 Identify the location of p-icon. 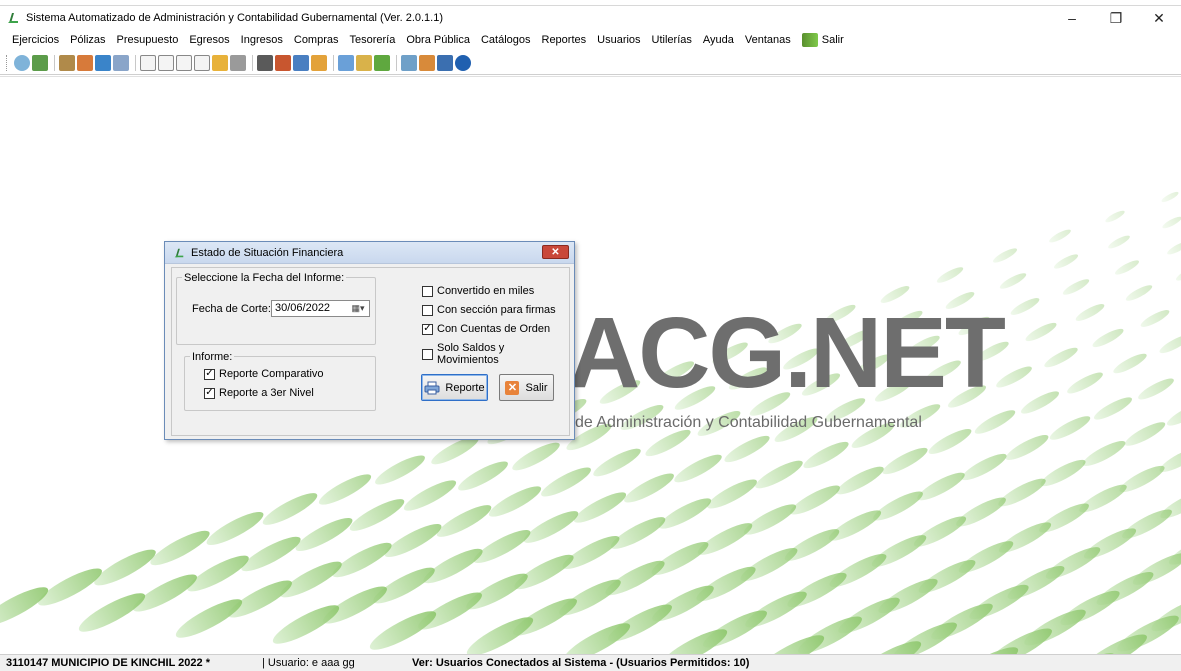
(202, 62).